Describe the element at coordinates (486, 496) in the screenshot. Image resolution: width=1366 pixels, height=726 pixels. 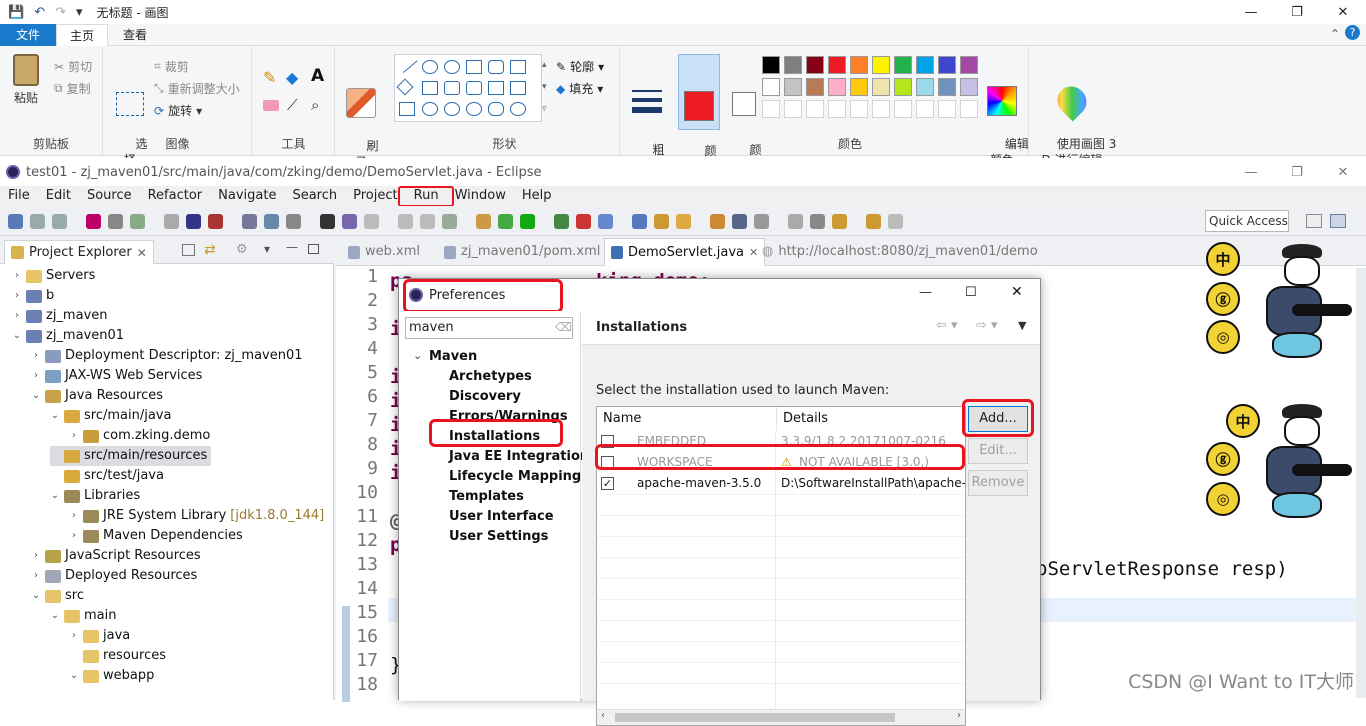
I see `pref-templates: Templates` at that location.